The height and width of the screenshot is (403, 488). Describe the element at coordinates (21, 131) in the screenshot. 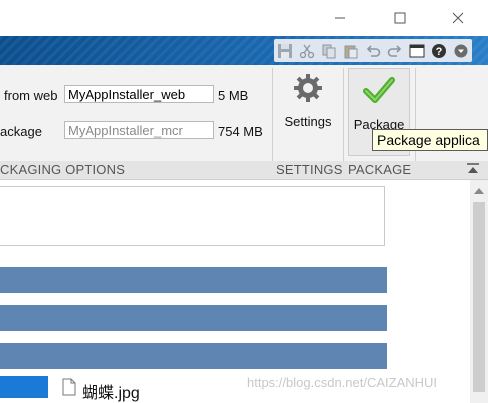

I see `package-installer-label: ackage` at that location.